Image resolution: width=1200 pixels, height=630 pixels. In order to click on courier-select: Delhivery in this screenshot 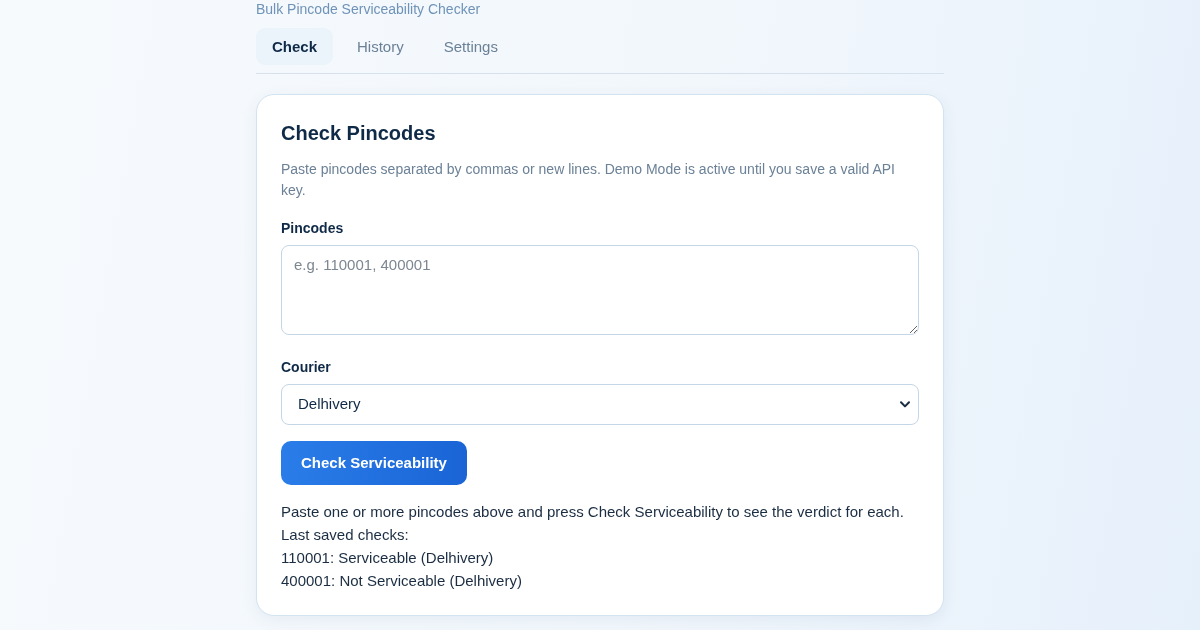, I will do `click(600, 404)`.